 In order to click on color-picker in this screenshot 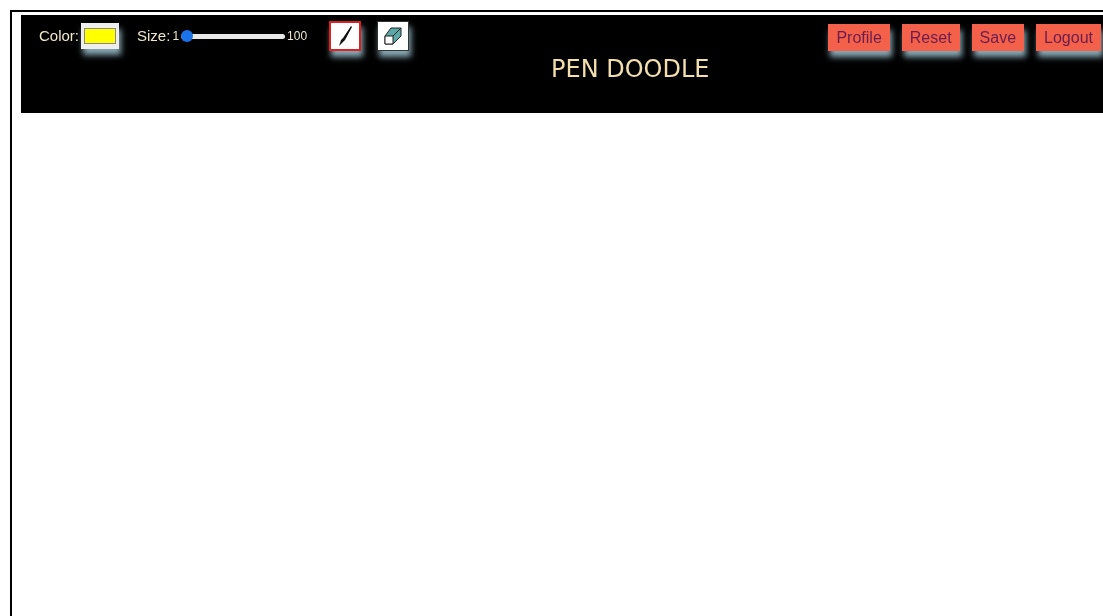, I will do `click(100, 36)`.